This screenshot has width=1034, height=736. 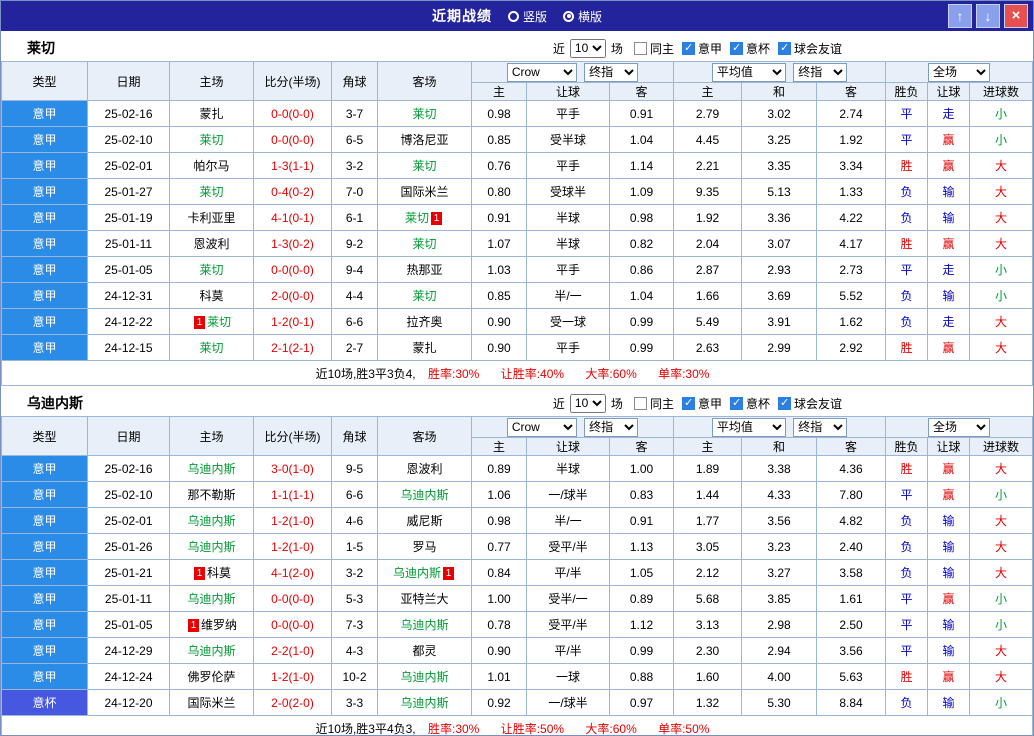 I want to click on date-cell: 24-12-31, so click(x=128, y=295).